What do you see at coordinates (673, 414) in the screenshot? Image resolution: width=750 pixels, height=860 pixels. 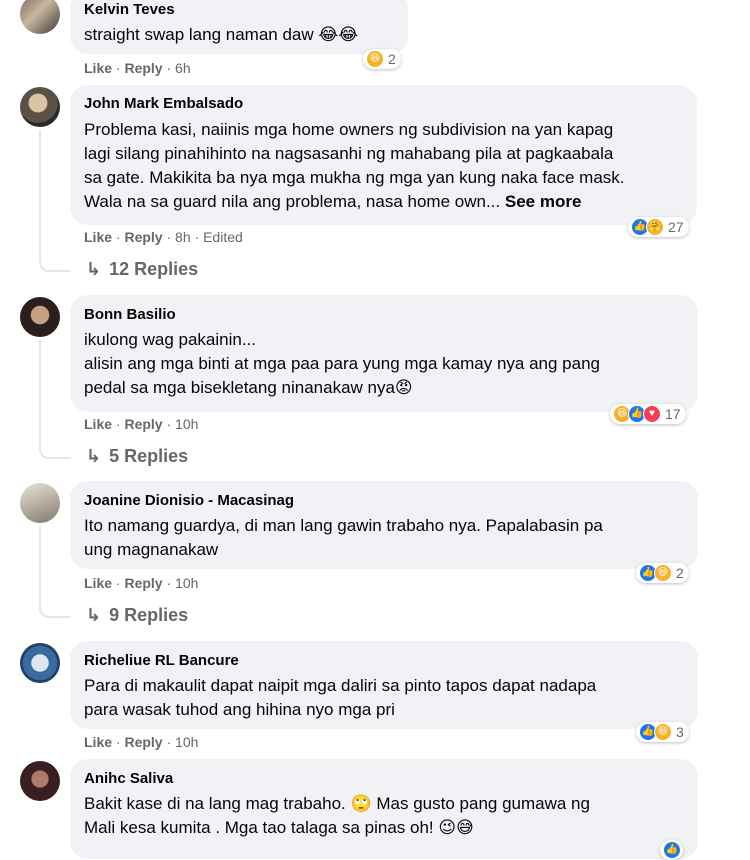 I see `reaction-count: 17` at bounding box center [673, 414].